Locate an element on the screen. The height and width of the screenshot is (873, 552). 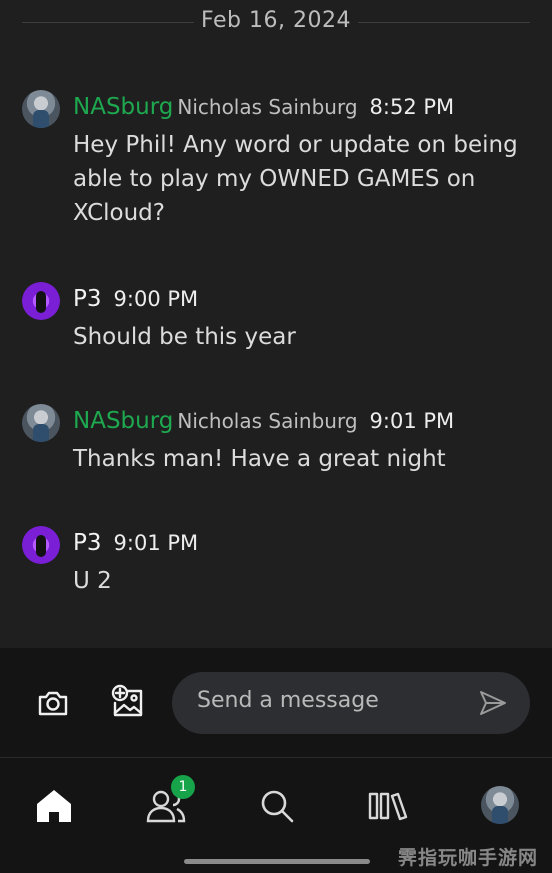
message-header: P3 9:00 PM is located at coordinates (135, 299).